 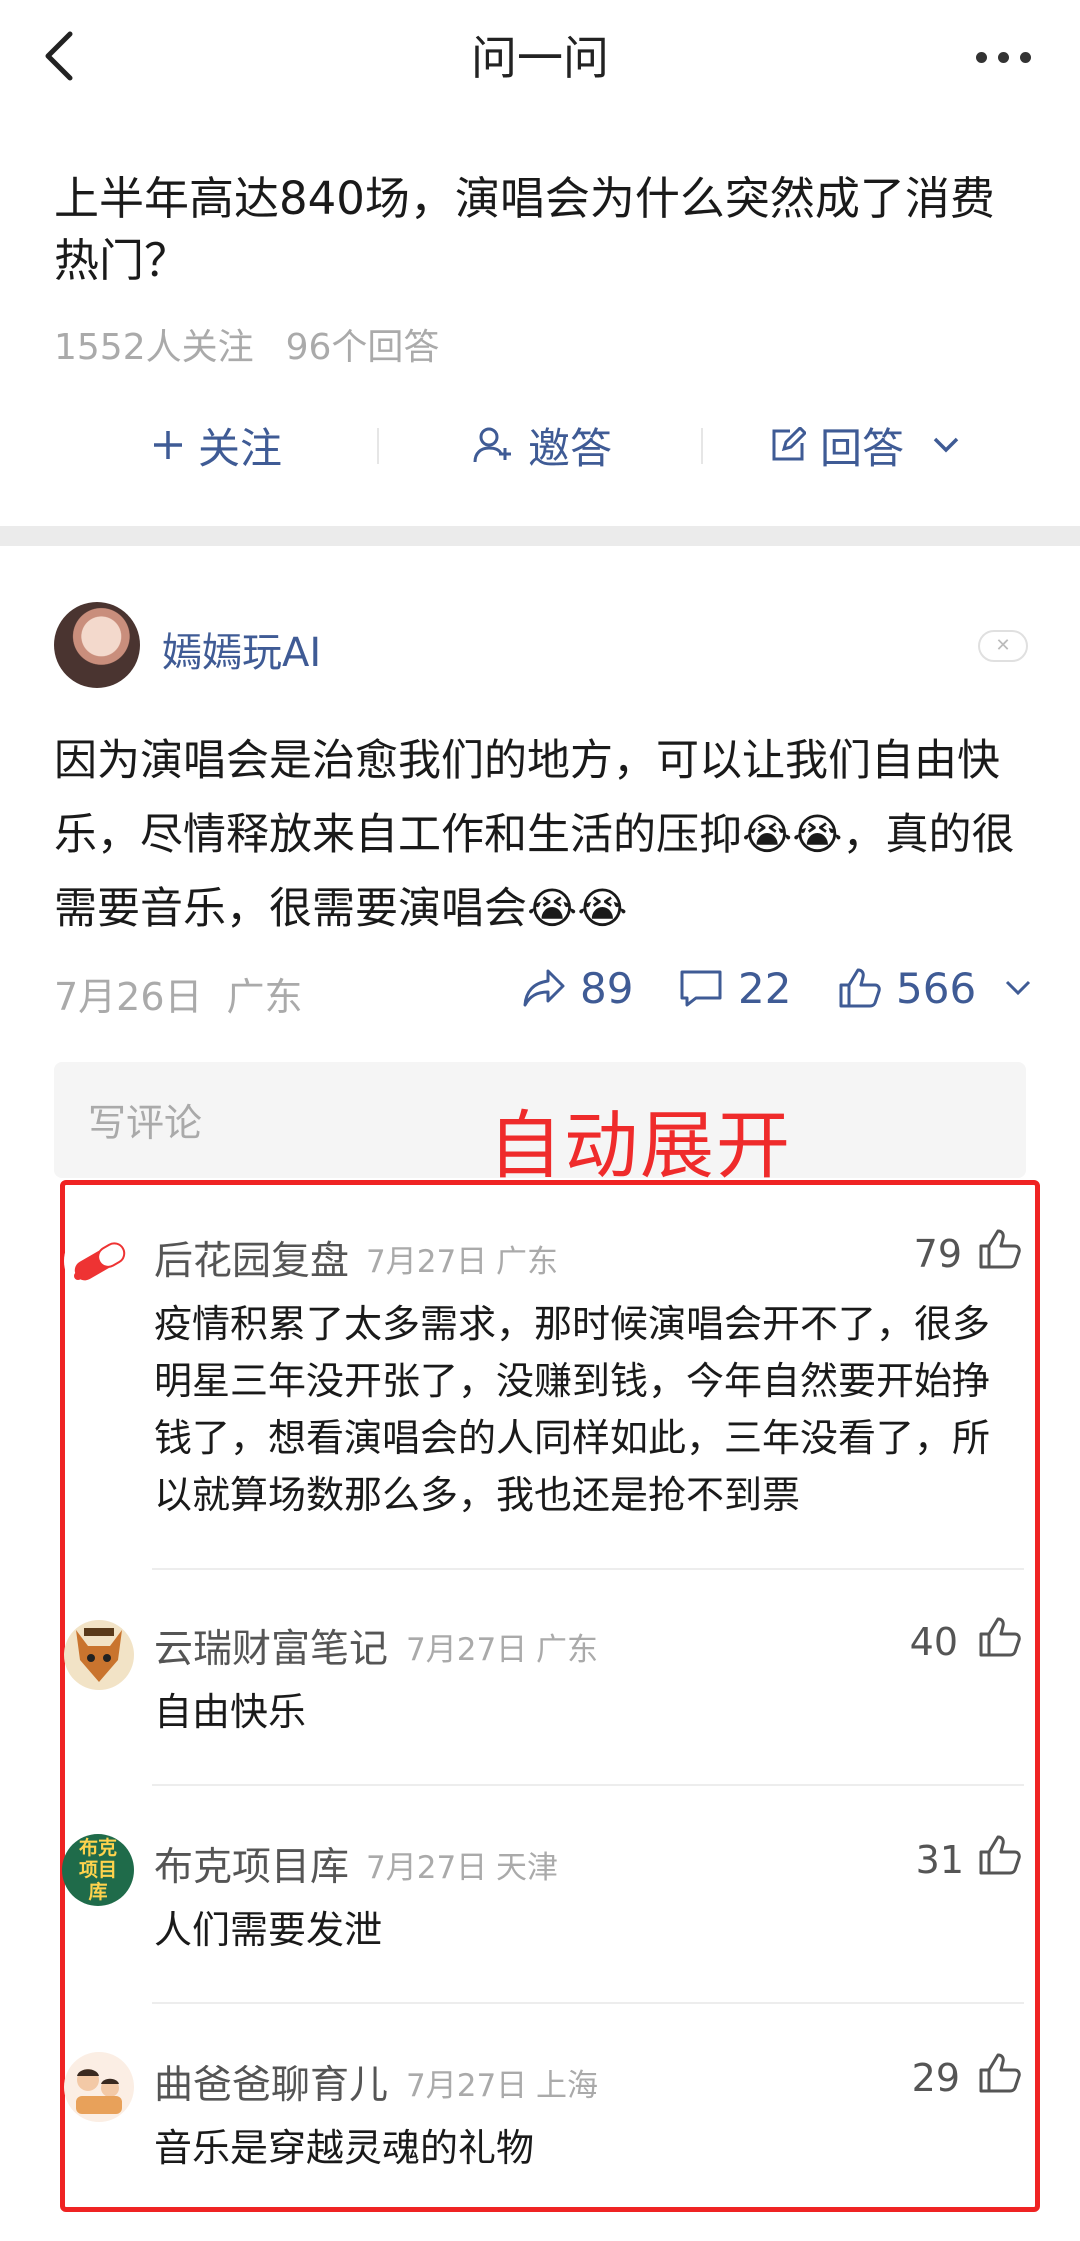 What do you see at coordinates (937, 1254) in the screenshot?
I see `comment-like-count: 79` at bounding box center [937, 1254].